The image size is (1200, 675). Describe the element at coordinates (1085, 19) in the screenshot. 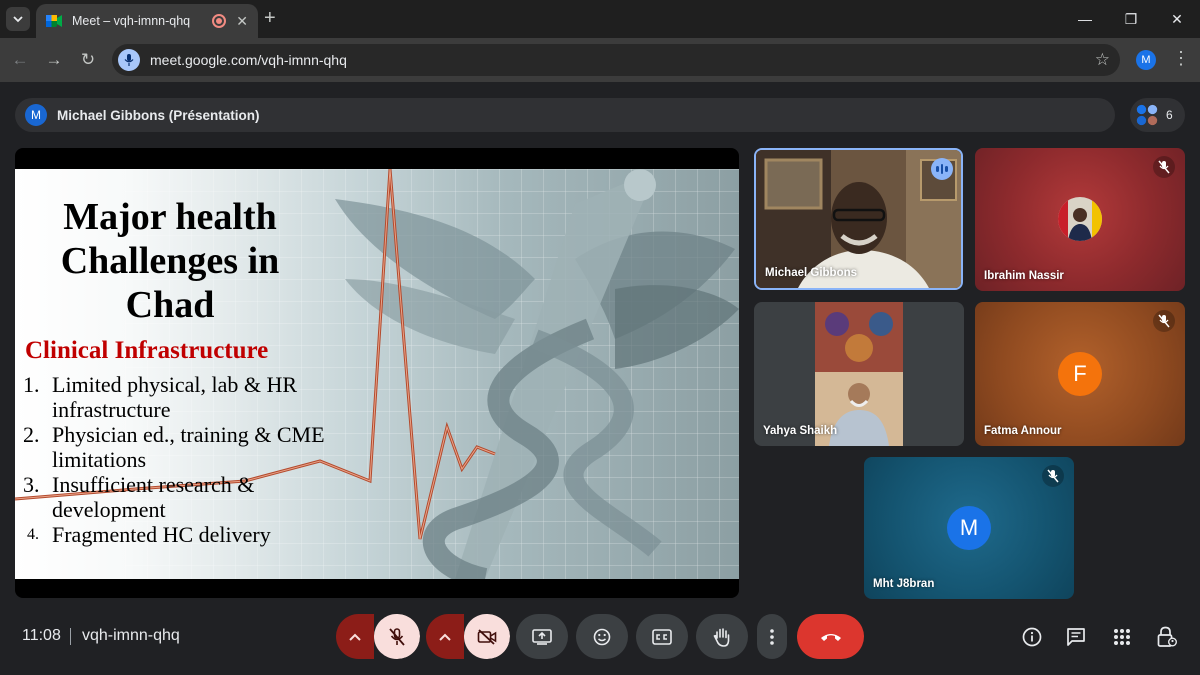

I see `minimize-icon: —` at that location.